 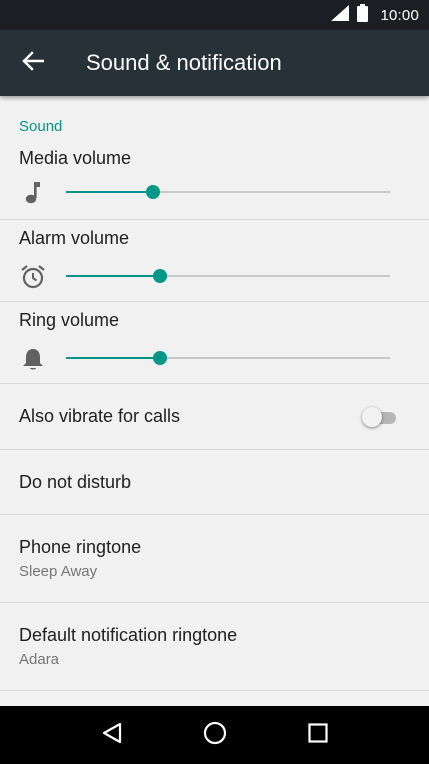 I want to click on app-bar: Sound & notification, so click(x=214, y=63).